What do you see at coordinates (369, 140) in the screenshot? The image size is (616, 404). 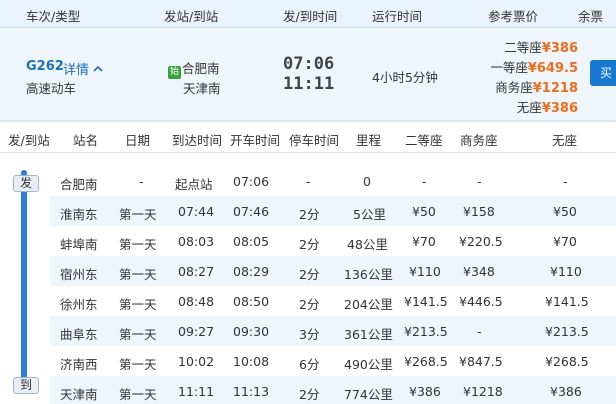 I see `col-mileage: 里程` at bounding box center [369, 140].